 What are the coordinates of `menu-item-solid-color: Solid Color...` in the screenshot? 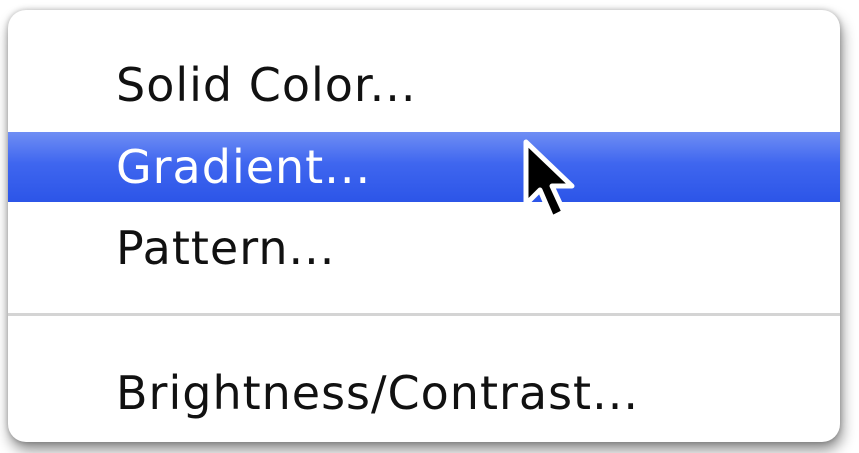 It's located at (424, 85).